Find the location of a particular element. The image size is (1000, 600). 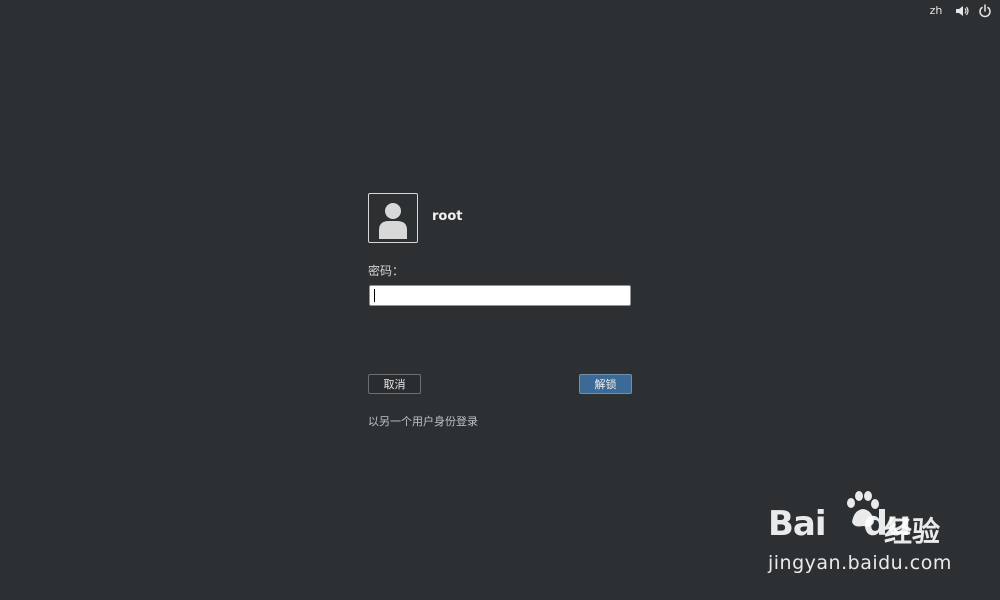

unlock-button: 解锁 is located at coordinates (605, 384).